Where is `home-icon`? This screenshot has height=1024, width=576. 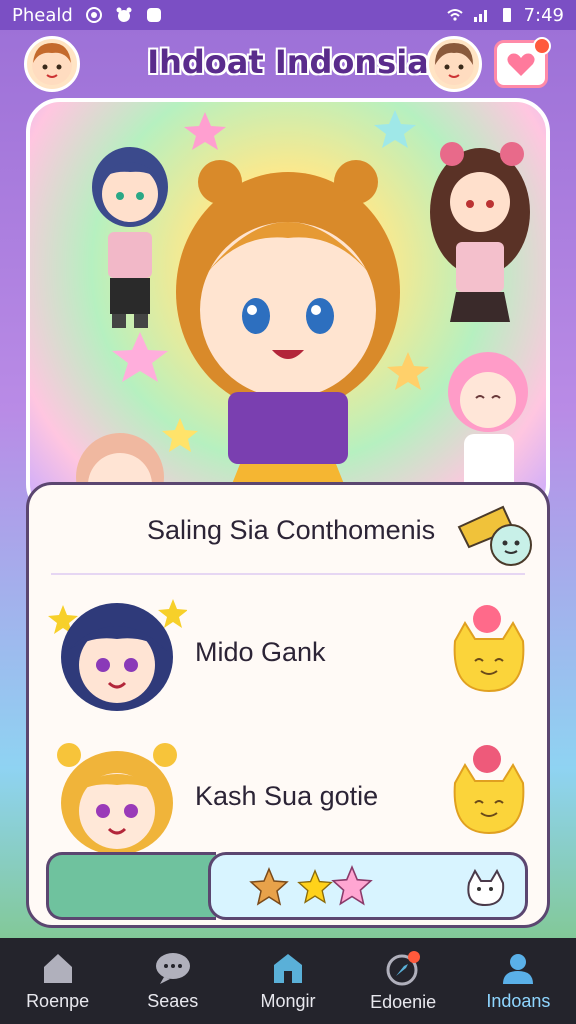
home-icon is located at coordinates (57, 968).